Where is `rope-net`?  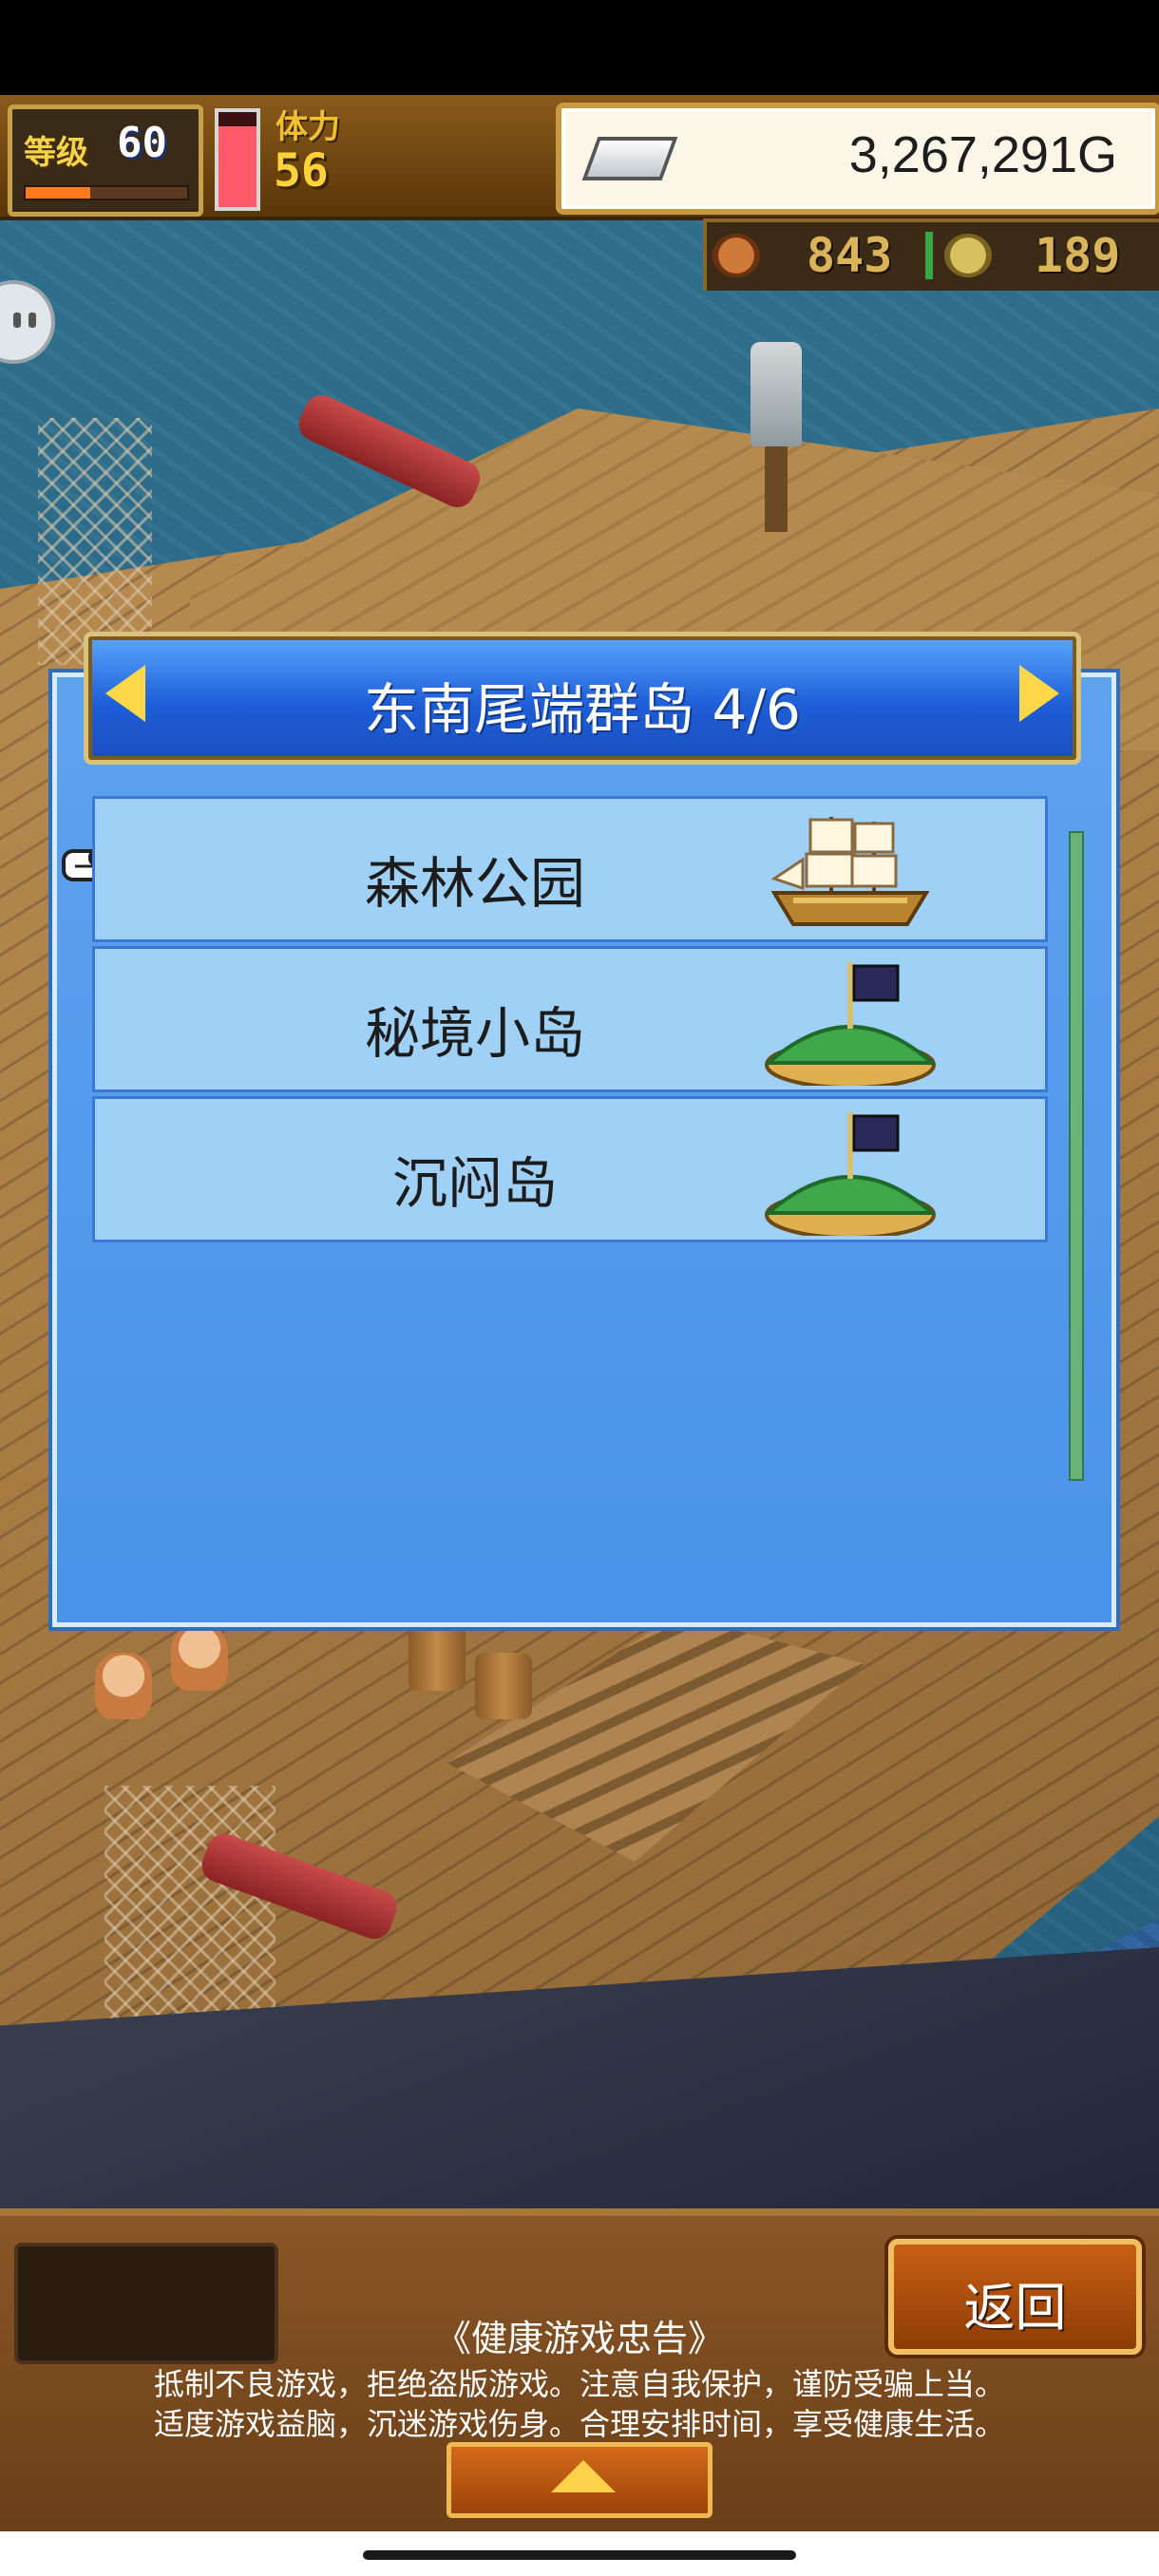 rope-net is located at coordinates (95, 541).